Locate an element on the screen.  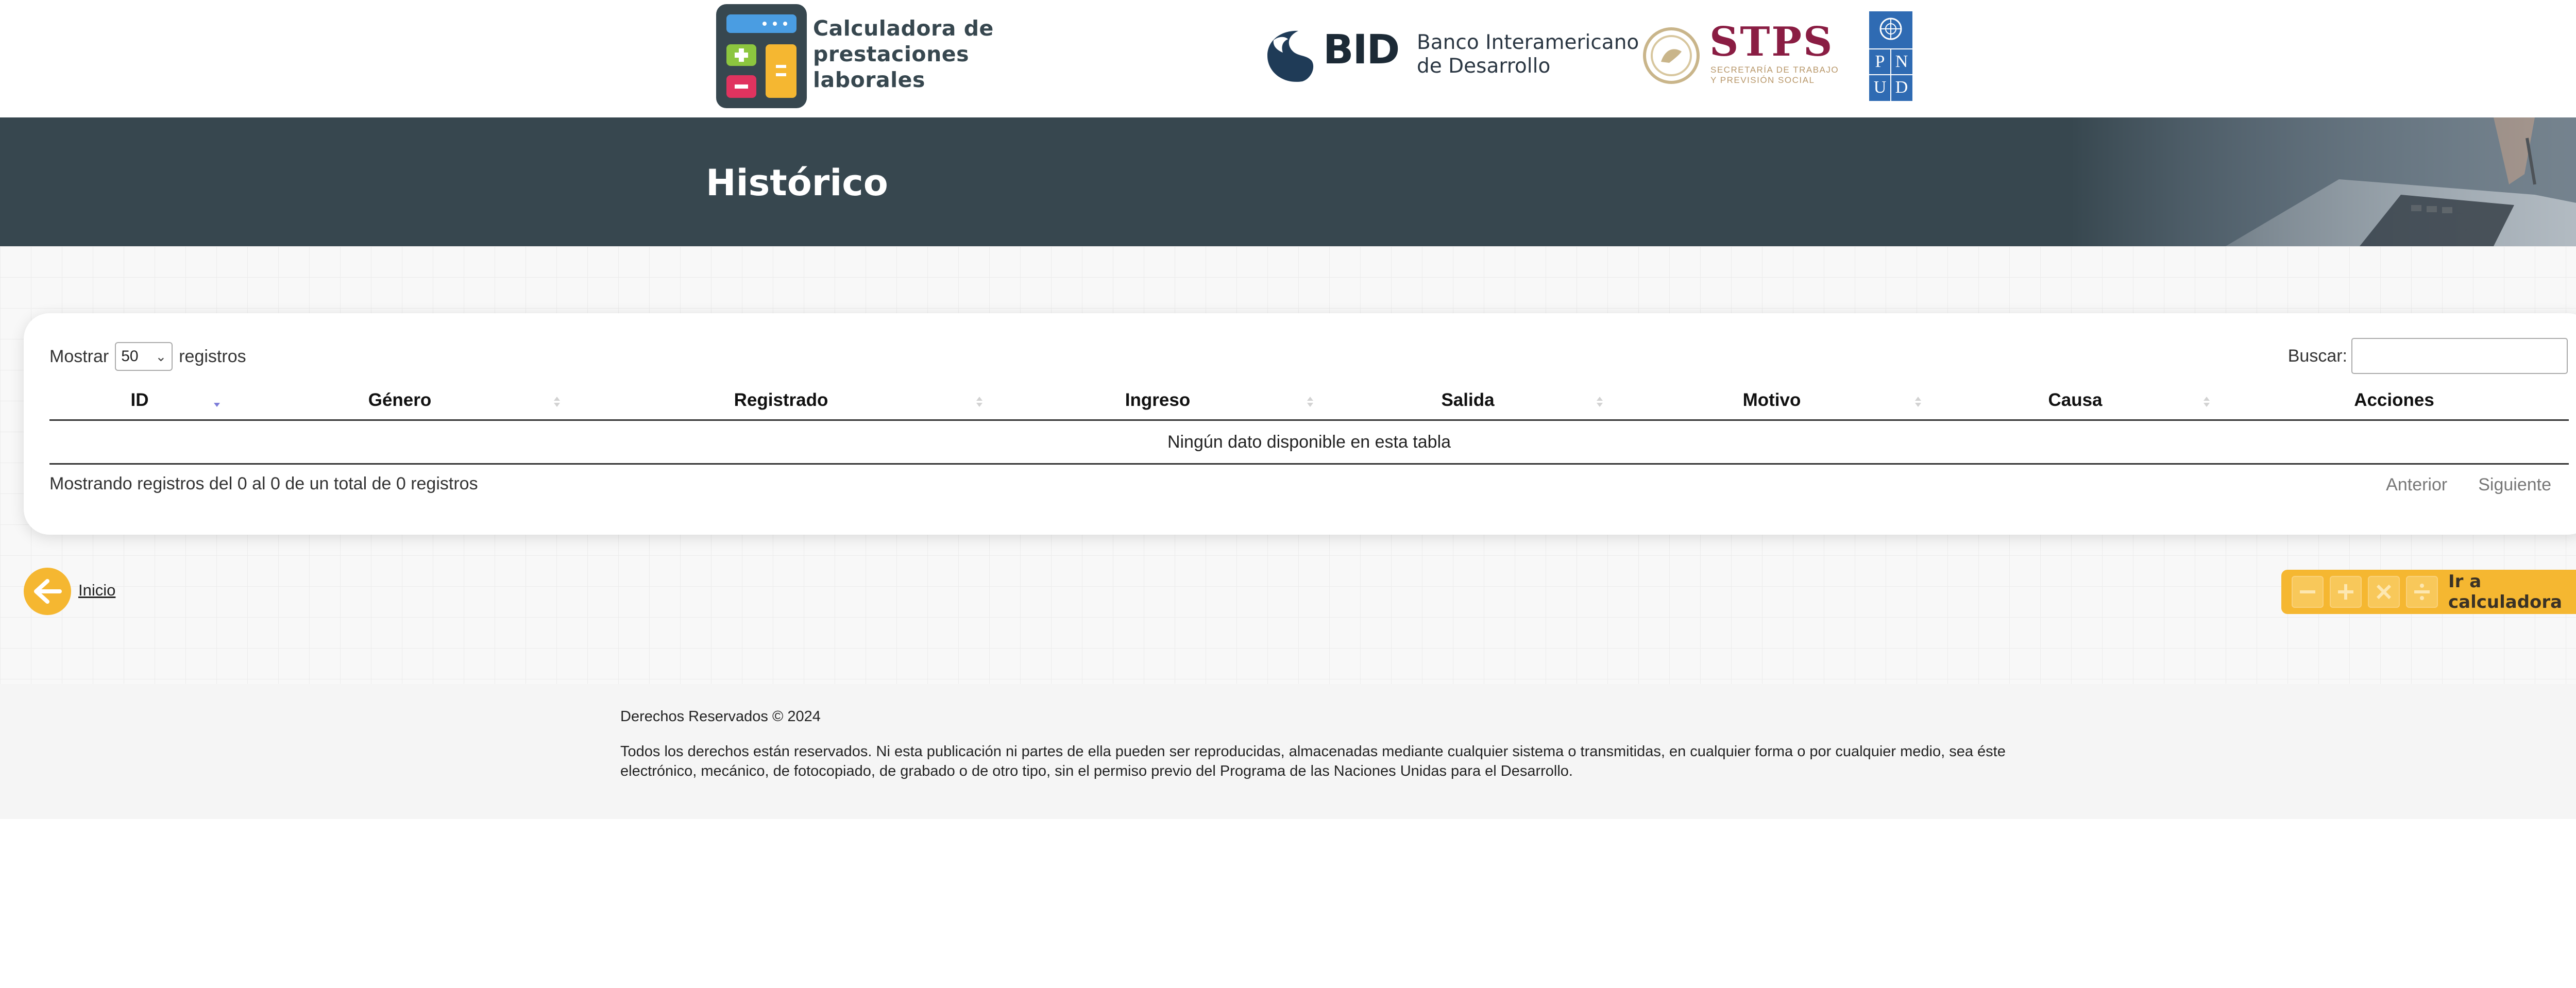
column-header-registrado: Registrado is located at coordinates (781, 401).